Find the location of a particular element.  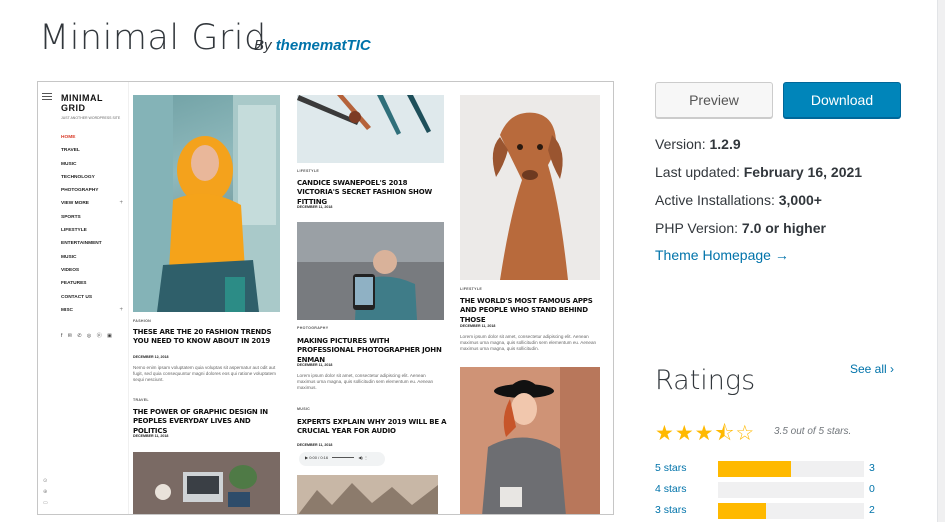

audio-progress is located at coordinates (343, 458).